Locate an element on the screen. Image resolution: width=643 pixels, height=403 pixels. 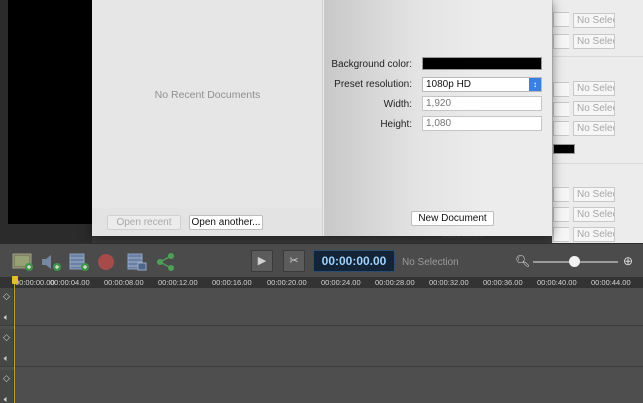
selection-status: No Selection is located at coordinates (430, 262).